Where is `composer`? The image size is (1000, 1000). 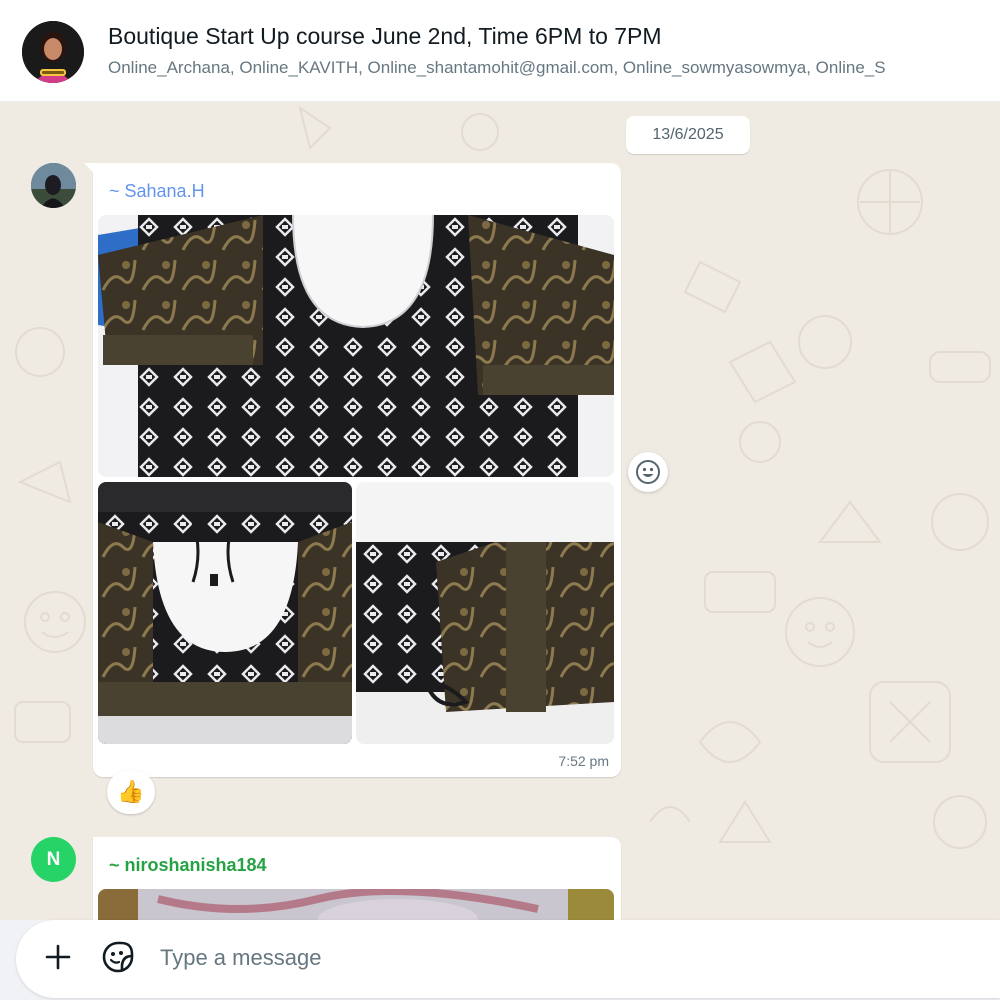 composer is located at coordinates (508, 959).